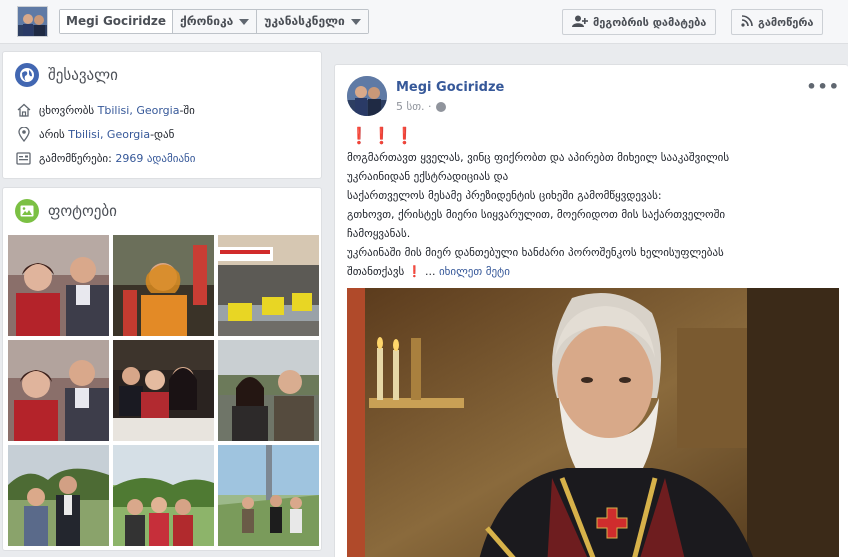 This screenshot has height=557, width=848. I want to click on followers-count-link: 2969 ადამიანი, so click(155, 158).